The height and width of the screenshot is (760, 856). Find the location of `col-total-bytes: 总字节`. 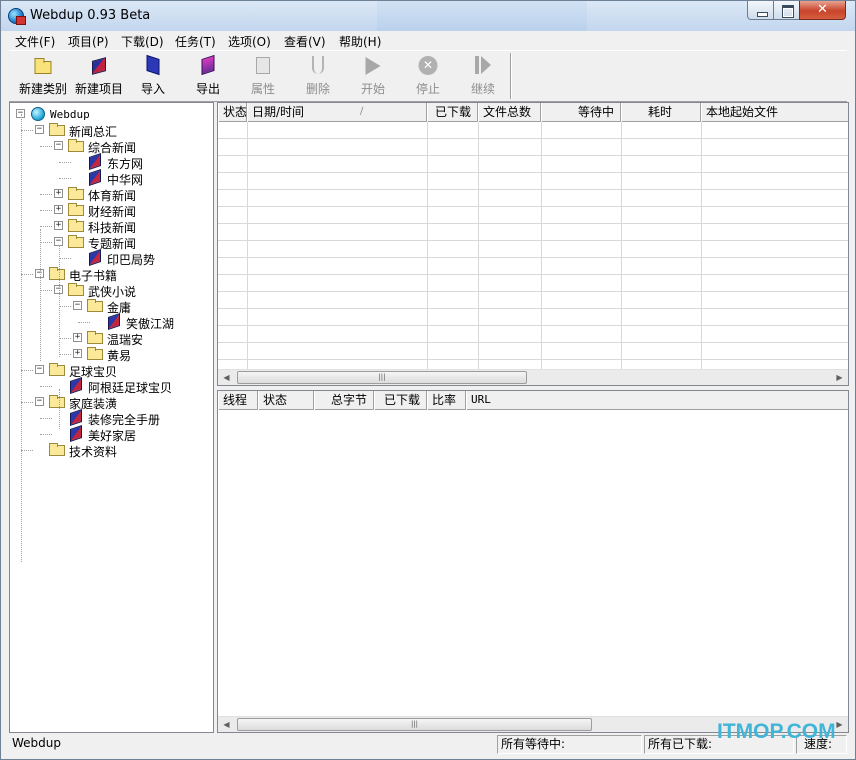

col-total-bytes: 总字节 is located at coordinates (344, 400).